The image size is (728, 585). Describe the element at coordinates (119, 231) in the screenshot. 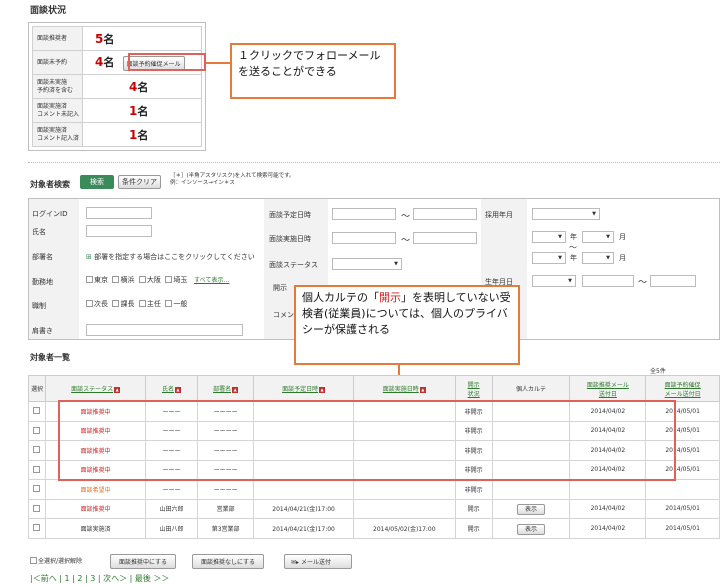

I see `name-input` at that location.